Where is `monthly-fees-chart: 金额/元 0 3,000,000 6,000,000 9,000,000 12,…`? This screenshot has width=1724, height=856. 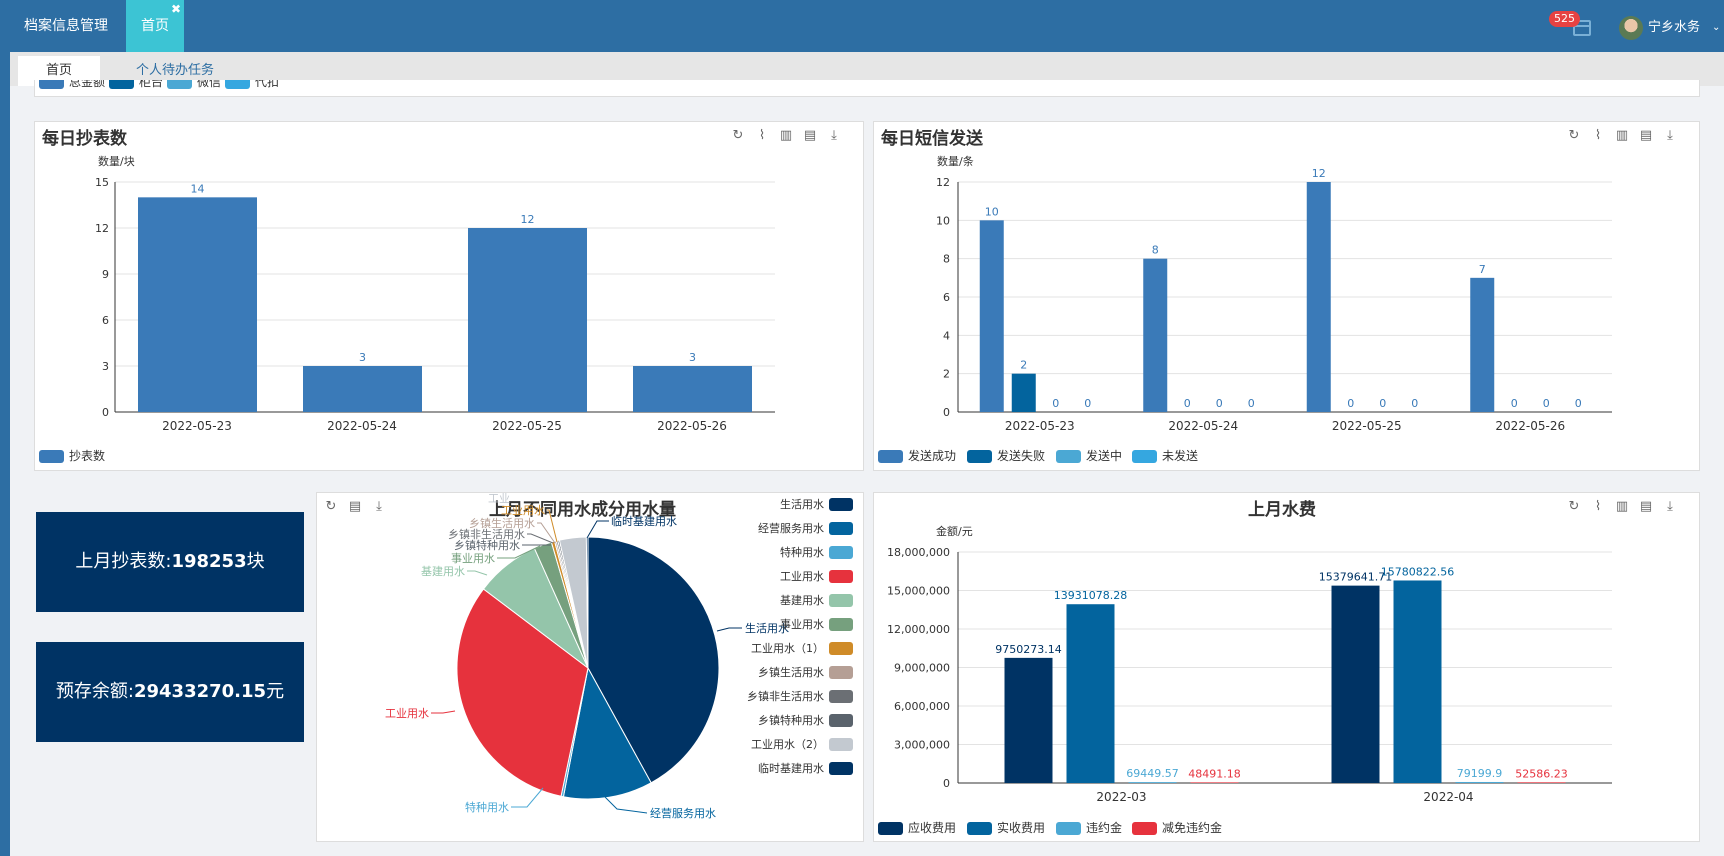 monthly-fees-chart: 金额/元 0 3,000,000 6,000,000 9,000,000 12,… is located at coordinates (1249, 664).